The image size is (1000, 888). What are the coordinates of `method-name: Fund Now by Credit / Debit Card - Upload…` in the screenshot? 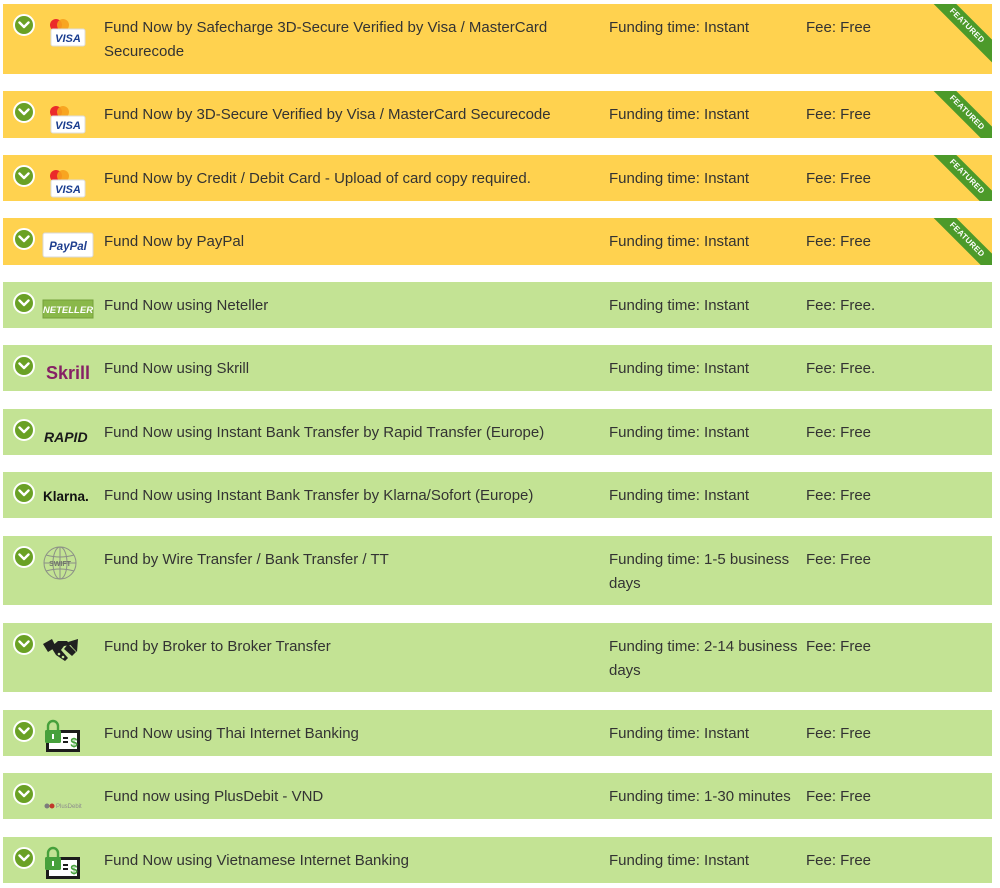 It's located at (317, 178).